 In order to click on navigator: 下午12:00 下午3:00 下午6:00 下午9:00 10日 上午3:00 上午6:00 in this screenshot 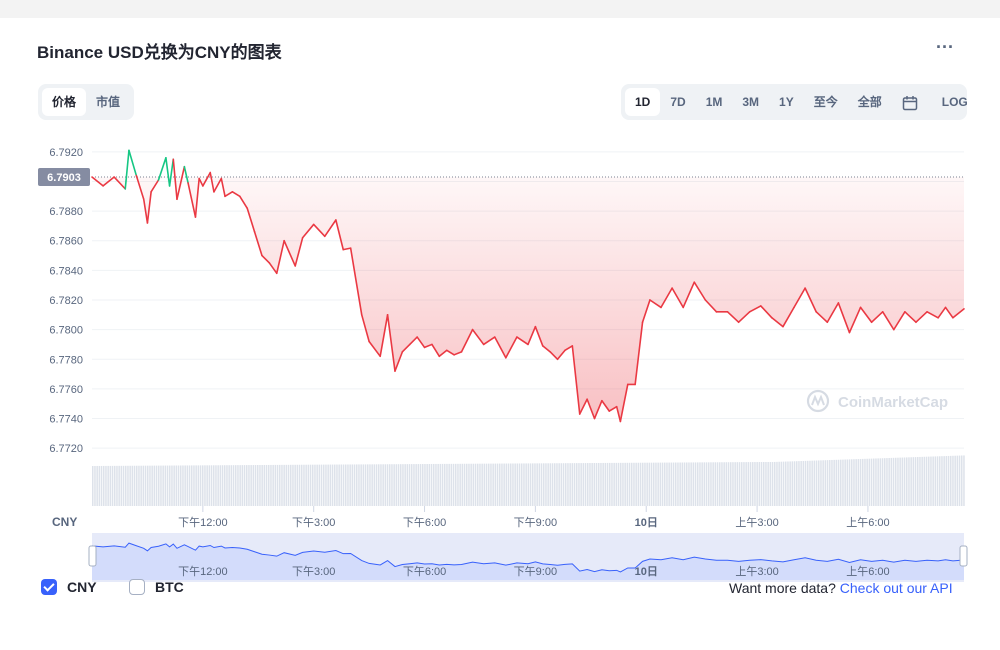, I will do `click(528, 557)`.